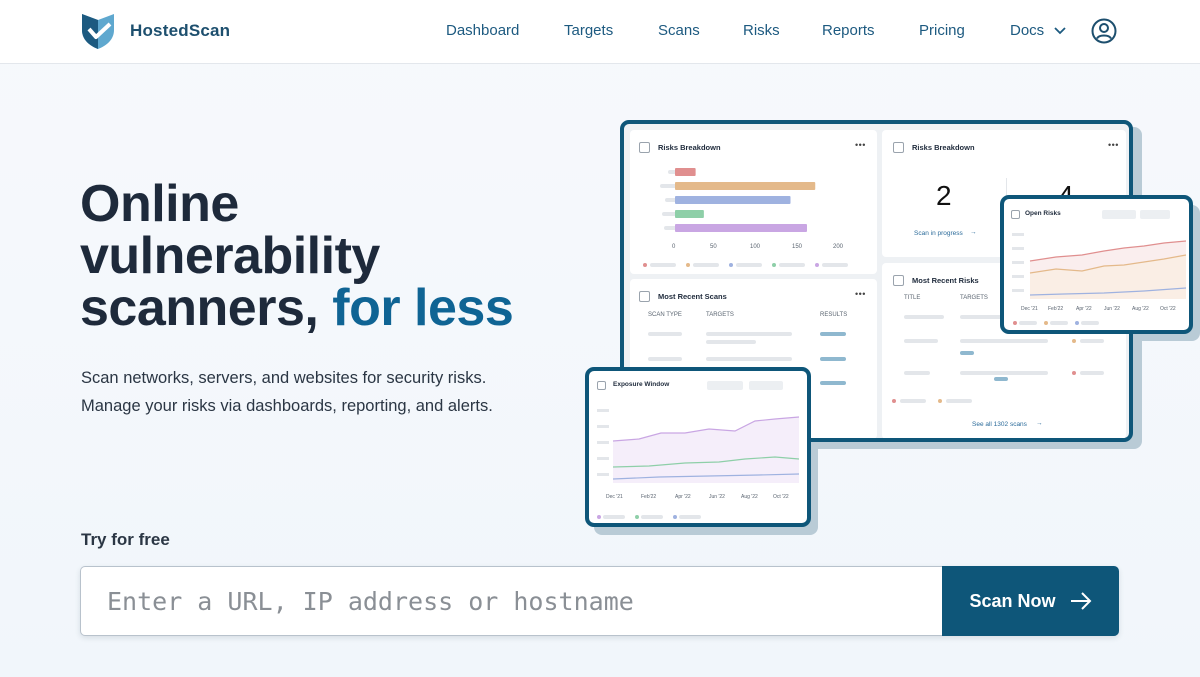 The image size is (1200, 677). What do you see at coordinates (1084, 309) in the screenshot?
I see `or-axis-2: Apr '22` at bounding box center [1084, 309].